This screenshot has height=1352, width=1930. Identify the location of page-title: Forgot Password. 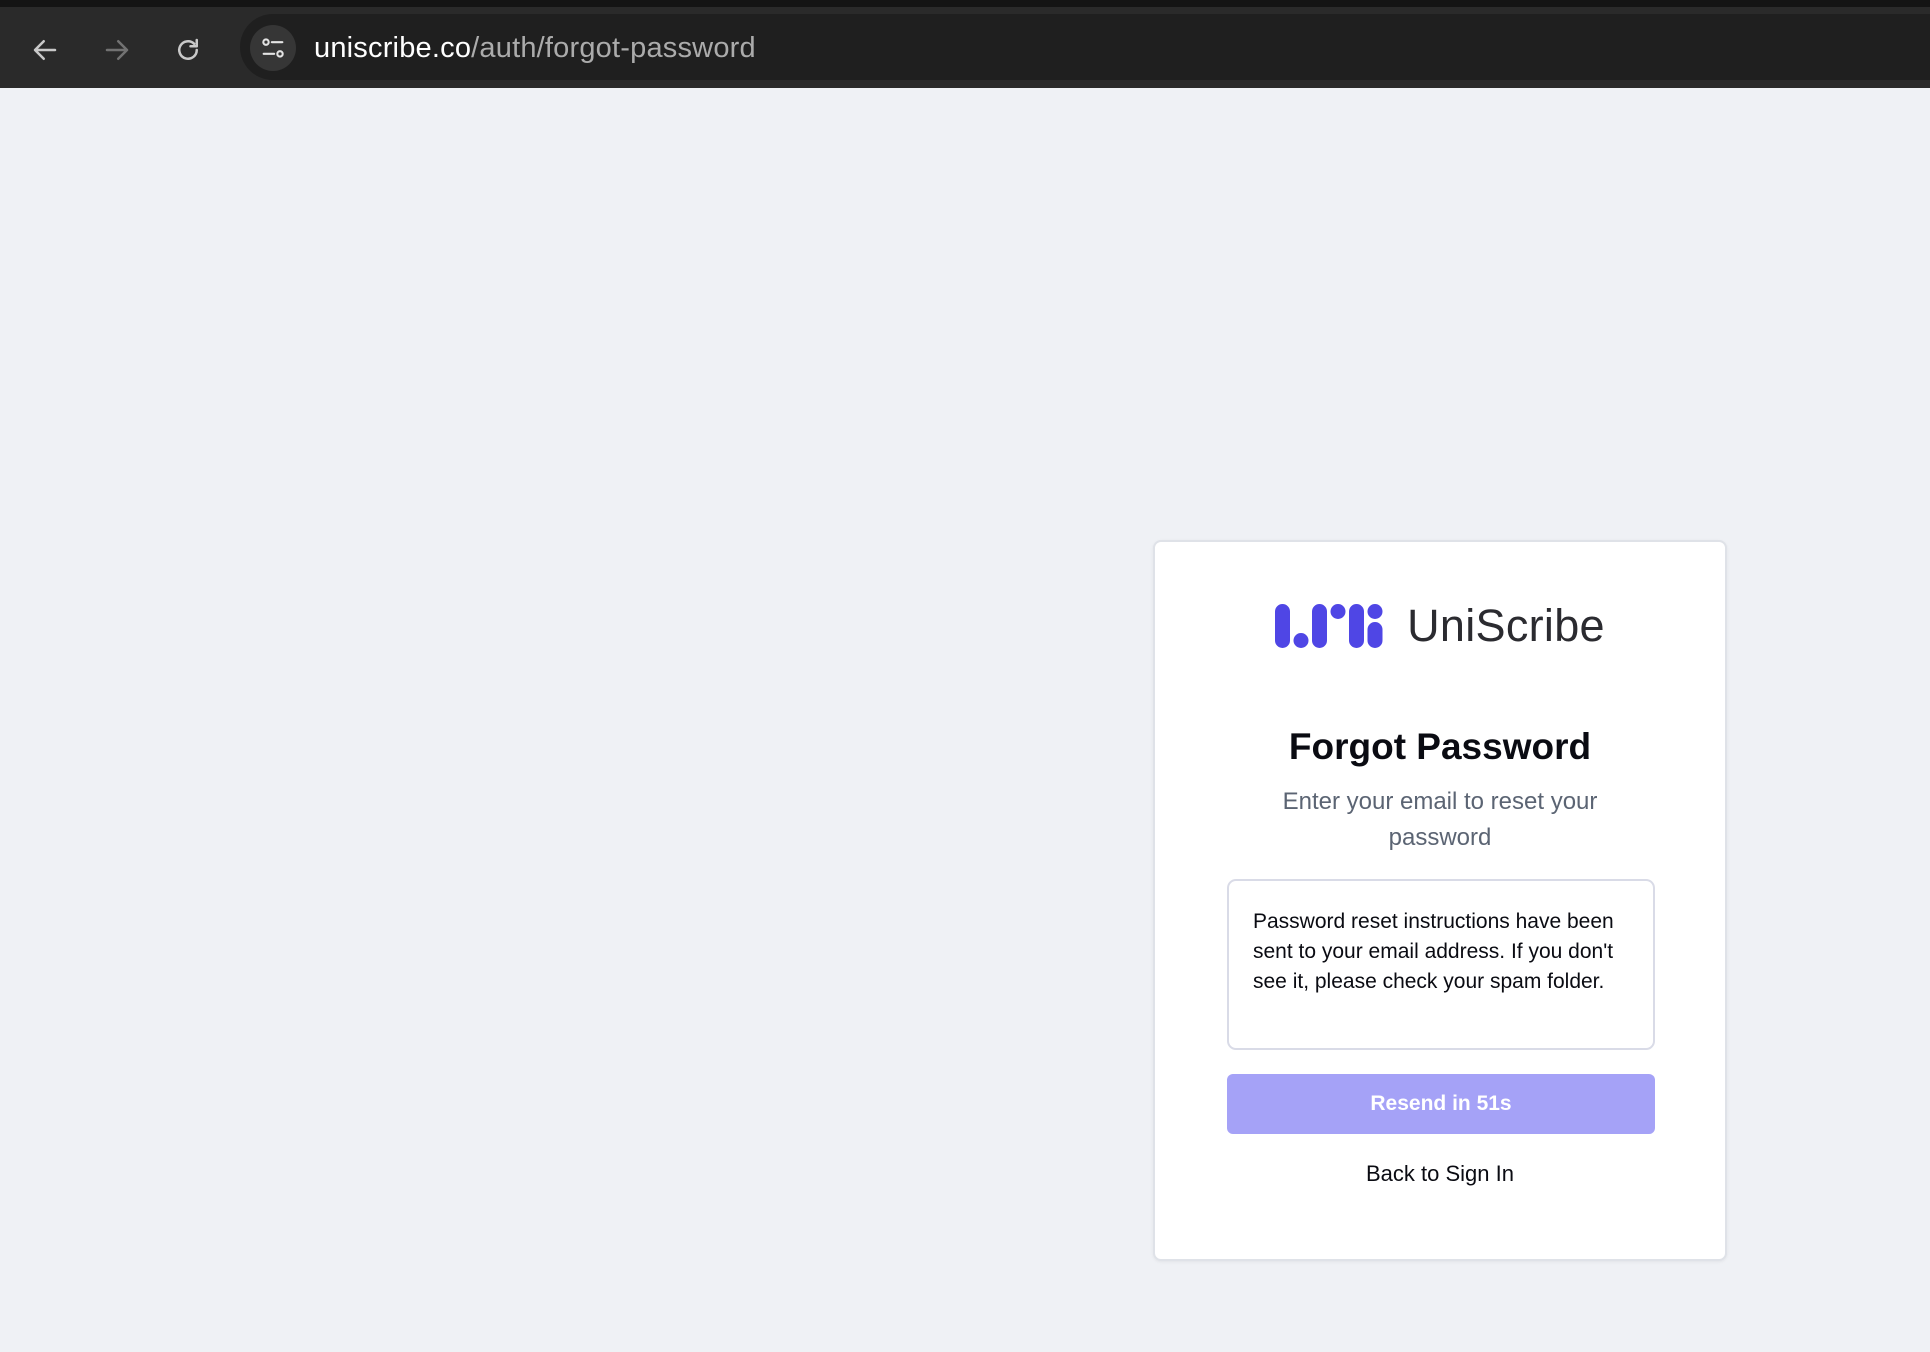
(1440, 746).